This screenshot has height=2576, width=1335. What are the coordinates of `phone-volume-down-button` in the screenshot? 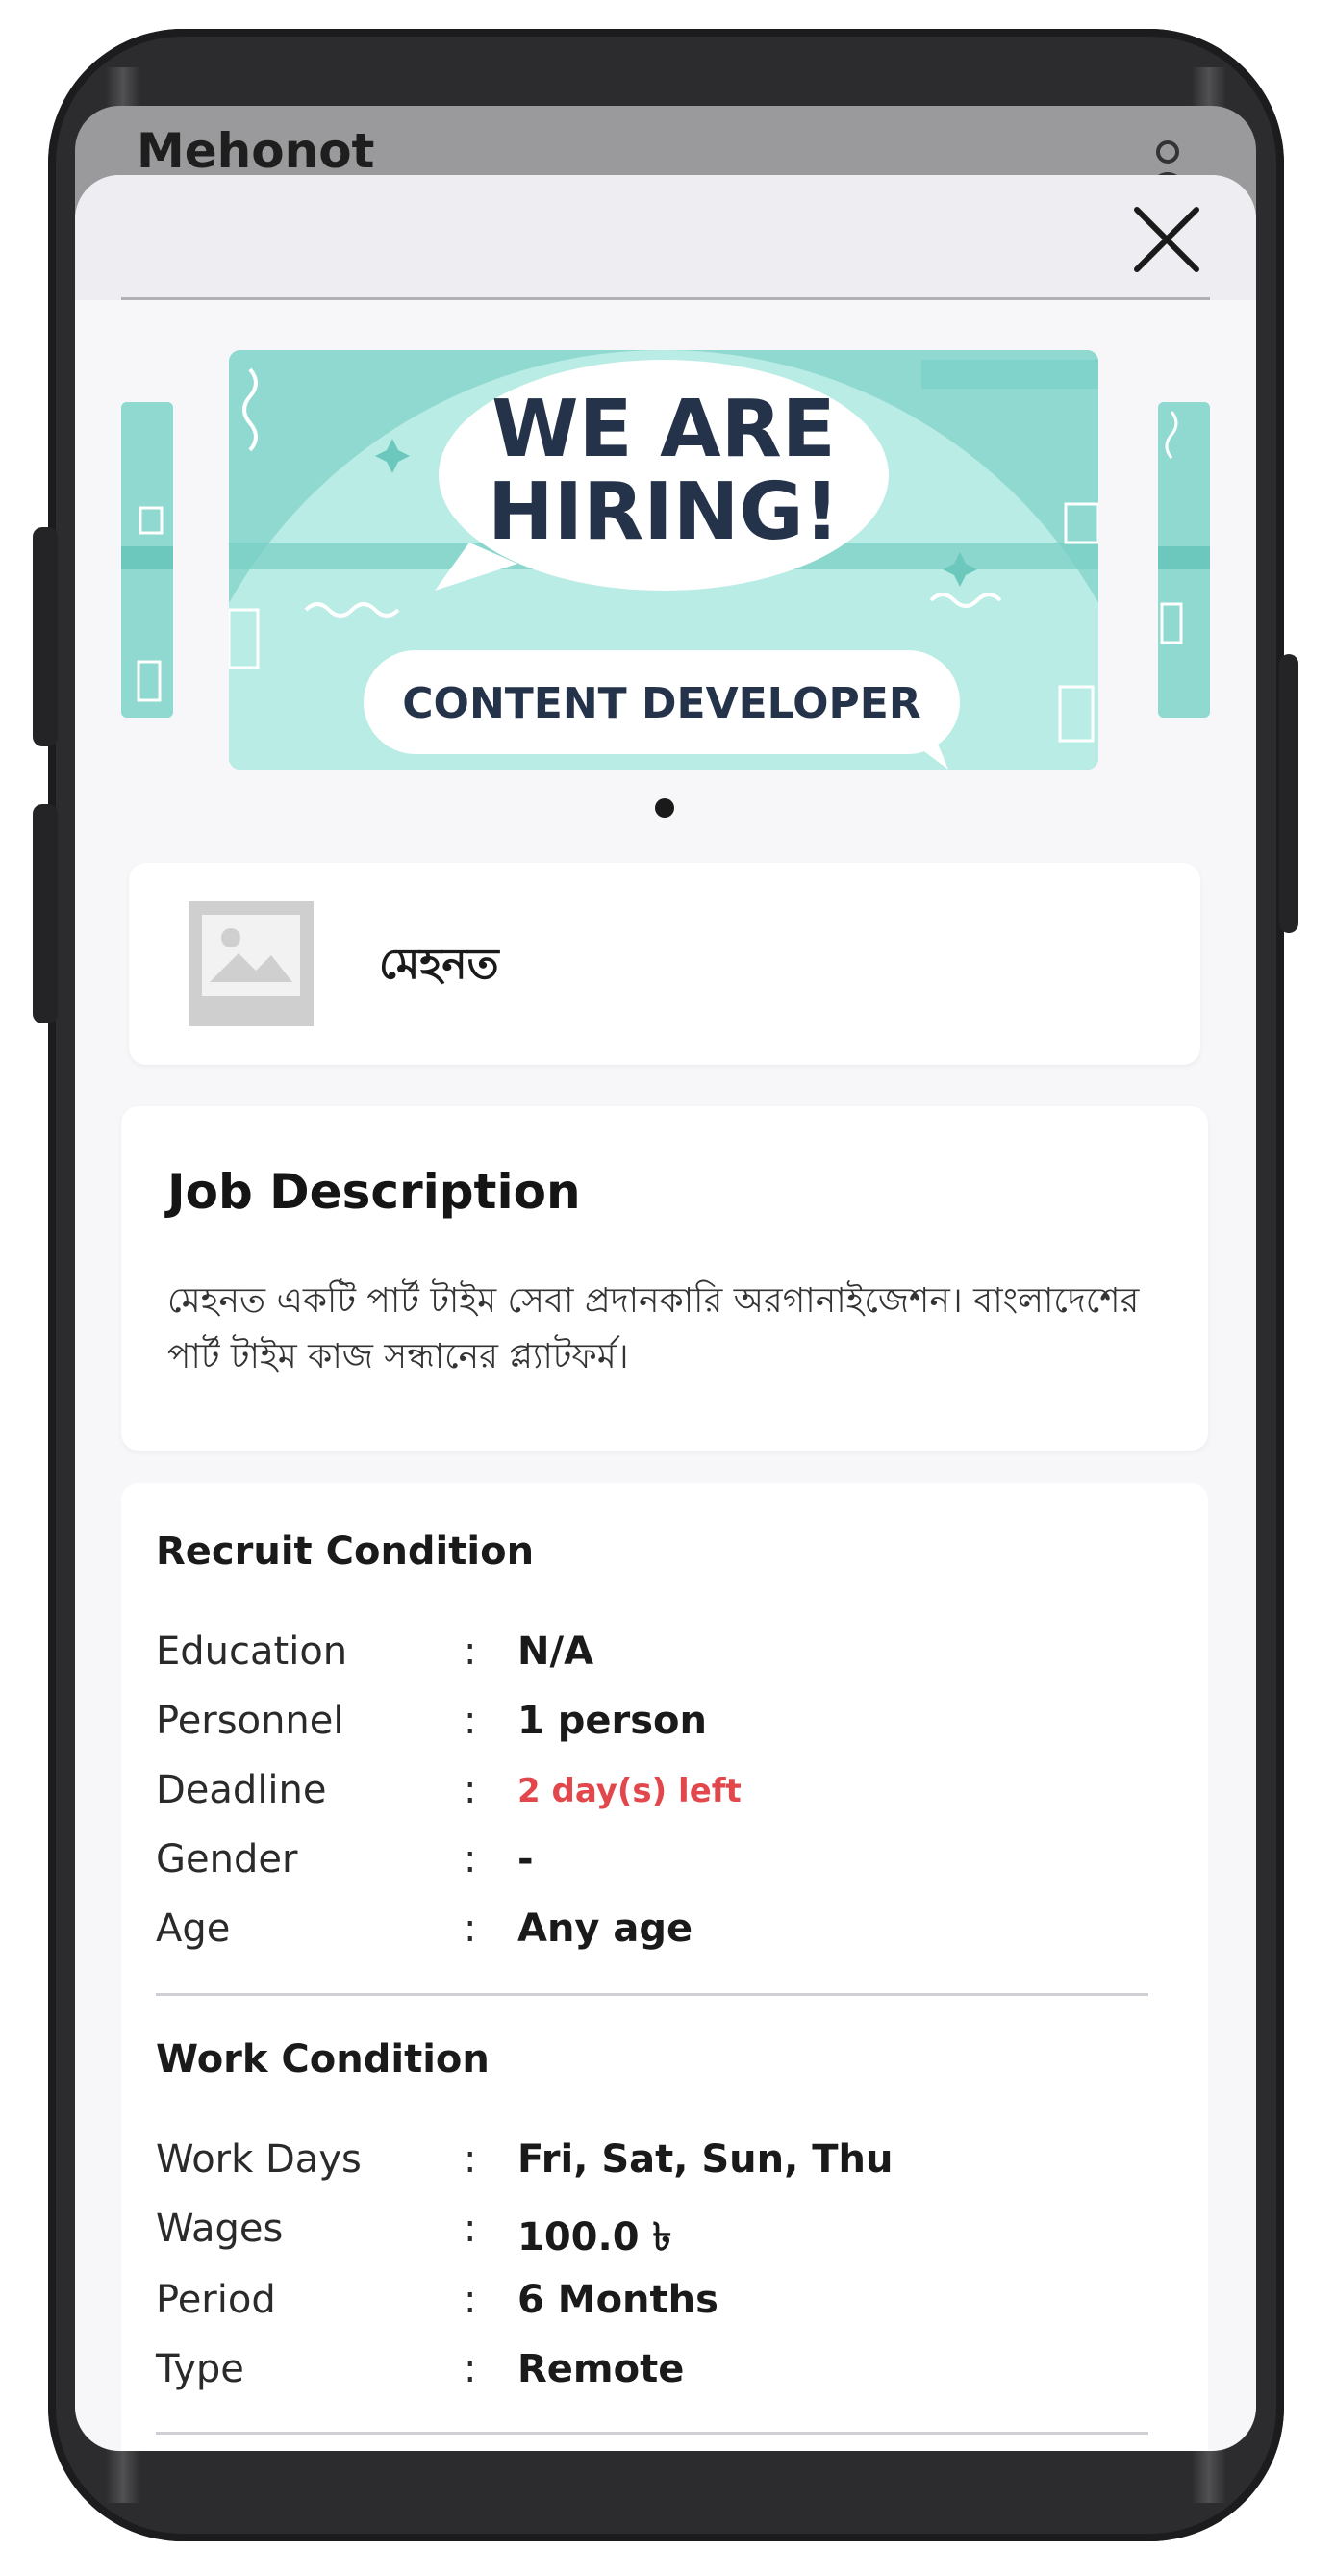 It's located at (45, 914).